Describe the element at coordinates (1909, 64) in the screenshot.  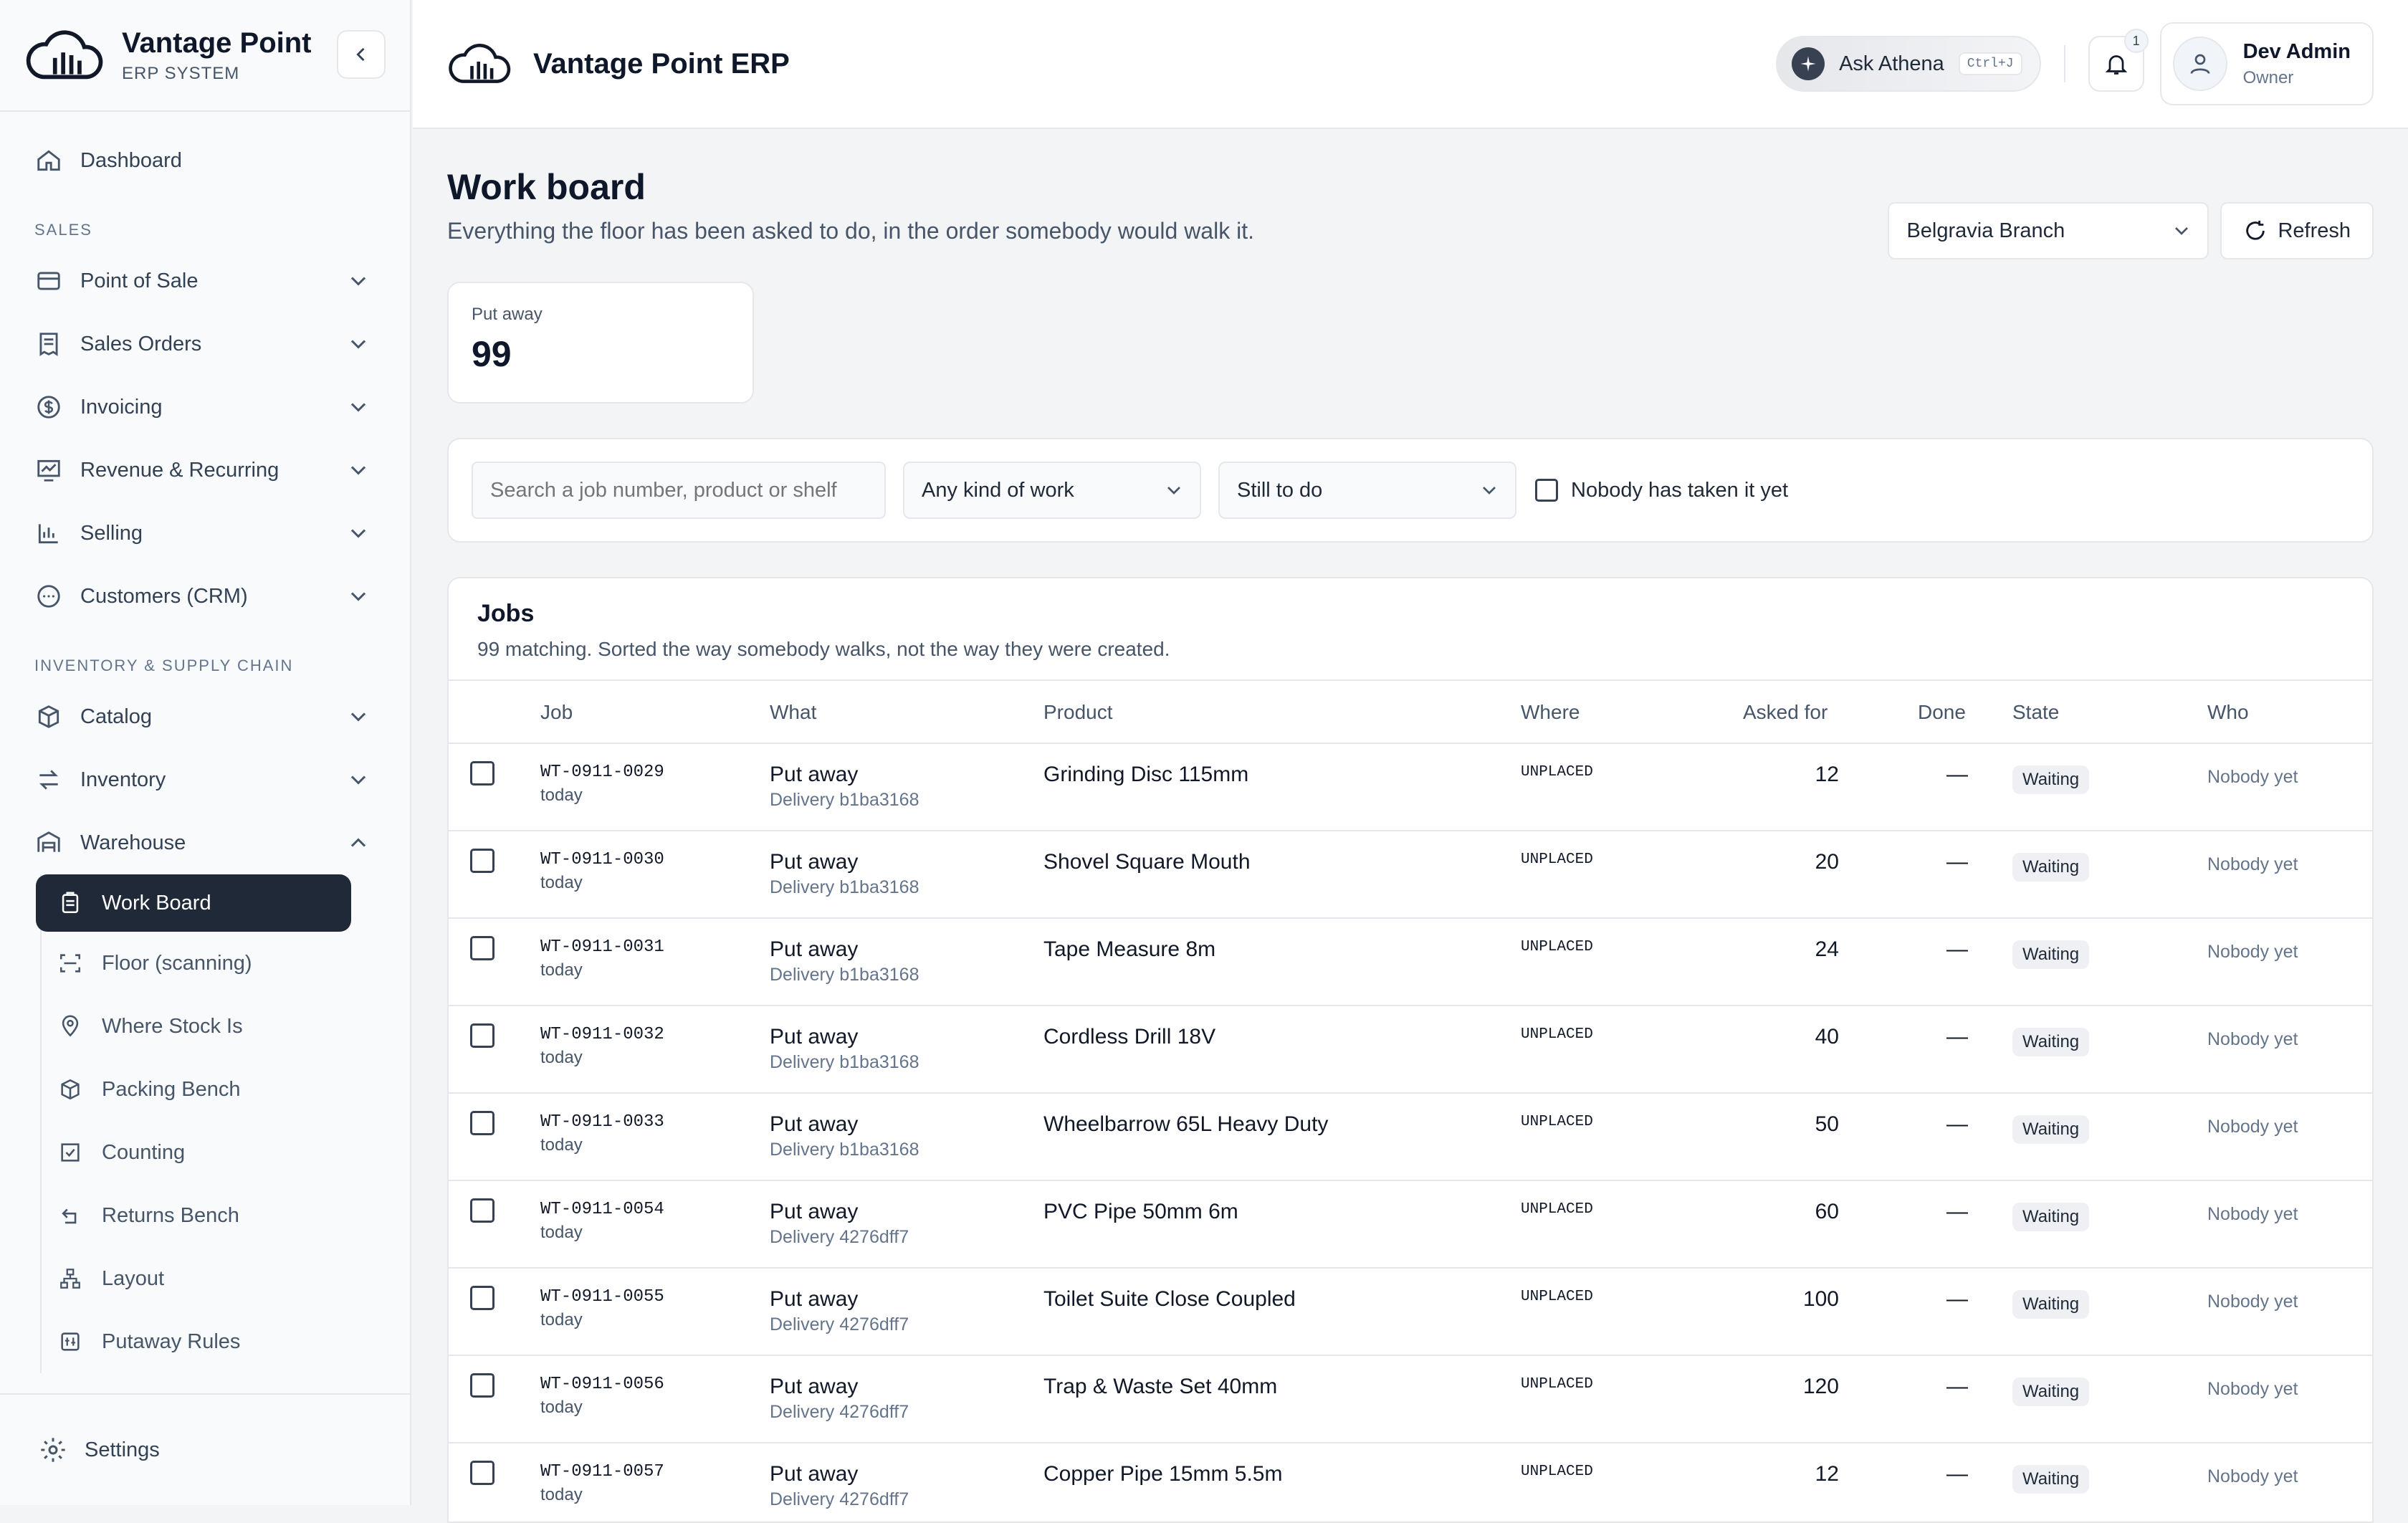
I see `ask-athena-button: Ask Athena Ctrl+J` at that location.